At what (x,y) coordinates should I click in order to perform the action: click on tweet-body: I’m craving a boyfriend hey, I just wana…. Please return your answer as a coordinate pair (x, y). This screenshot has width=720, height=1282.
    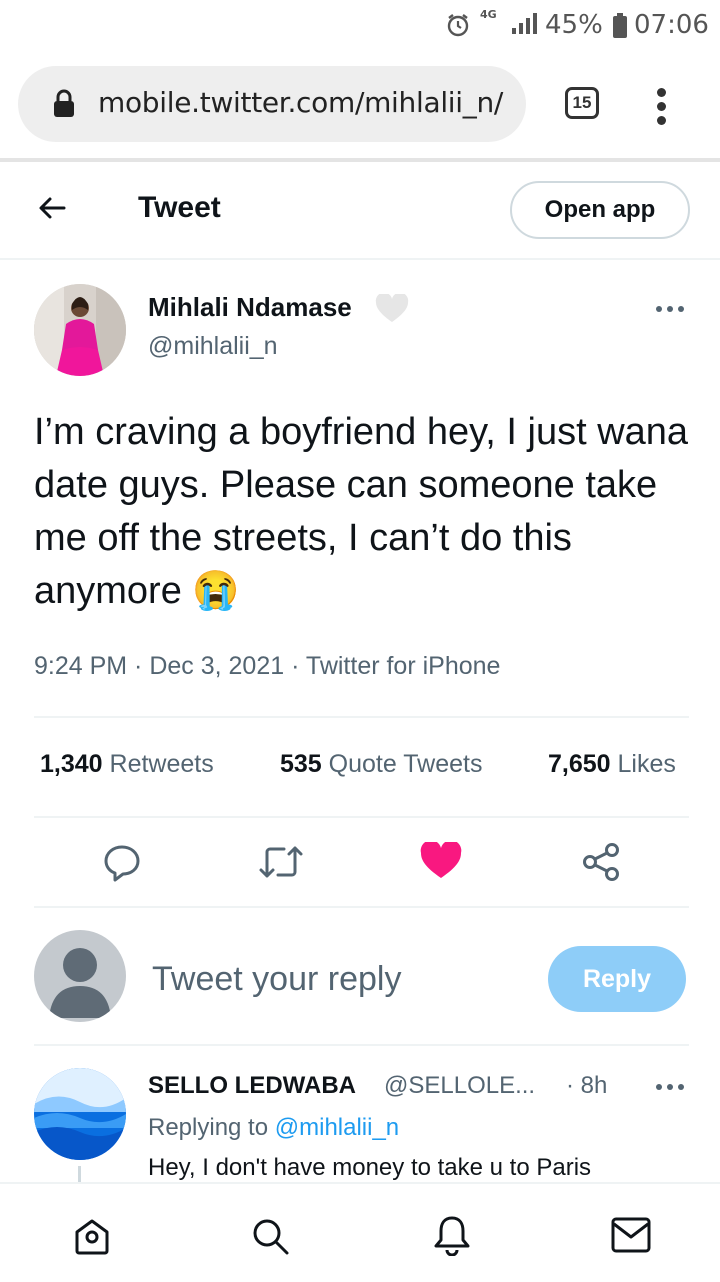
    Looking at the image, I should click on (361, 511).